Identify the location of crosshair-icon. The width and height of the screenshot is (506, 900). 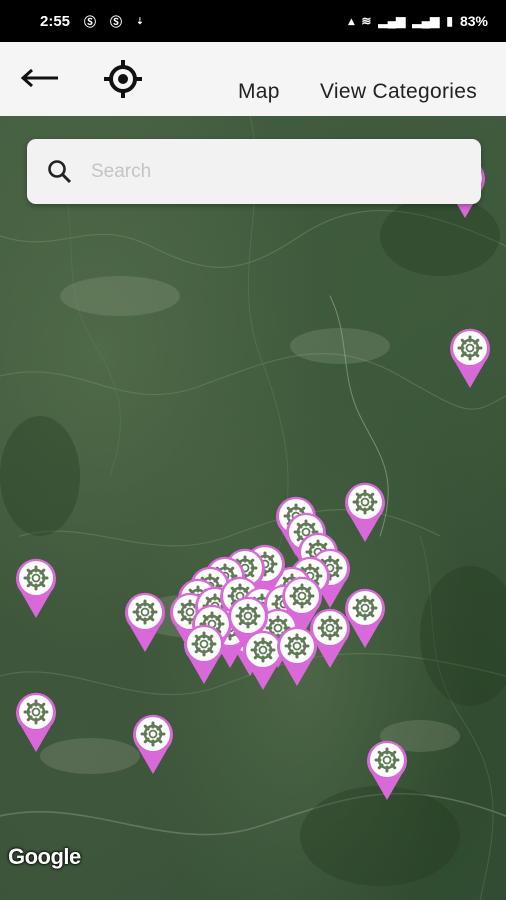
(123, 79).